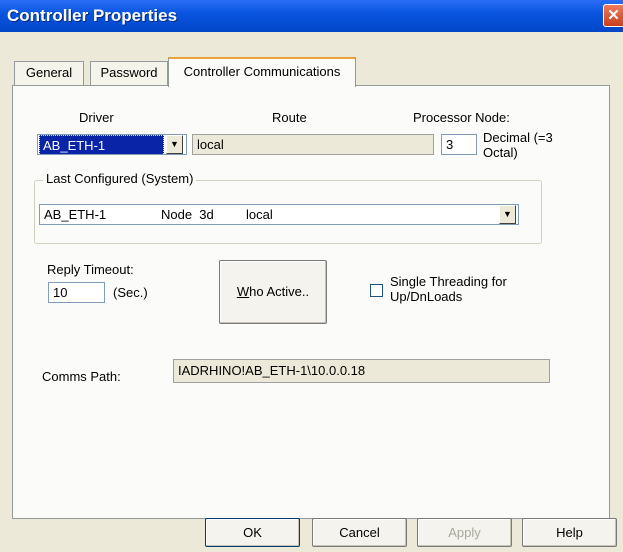 This screenshot has width=623, height=552. I want to click on ok-button-label: OK, so click(252, 532).